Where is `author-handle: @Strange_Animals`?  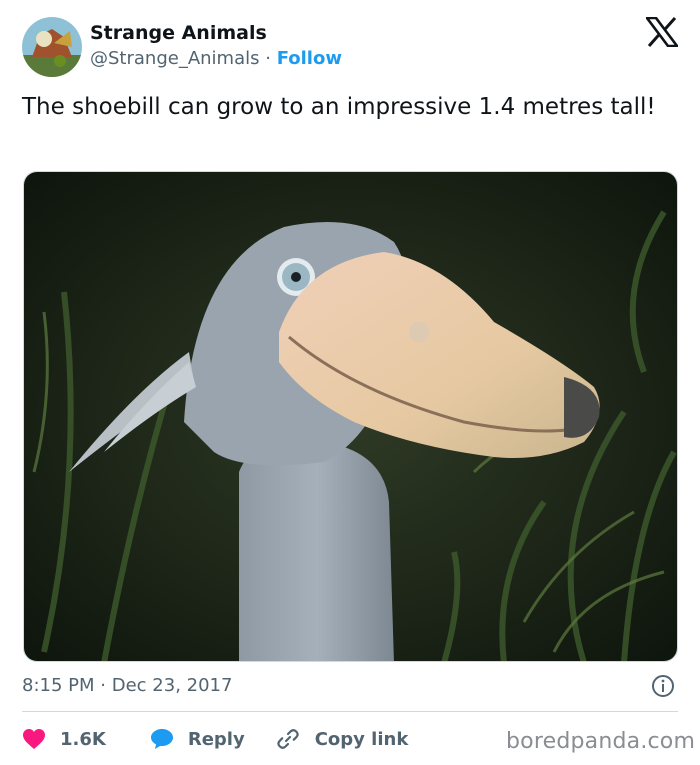 author-handle: @Strange_Animals is located at coordinates (175, 58).